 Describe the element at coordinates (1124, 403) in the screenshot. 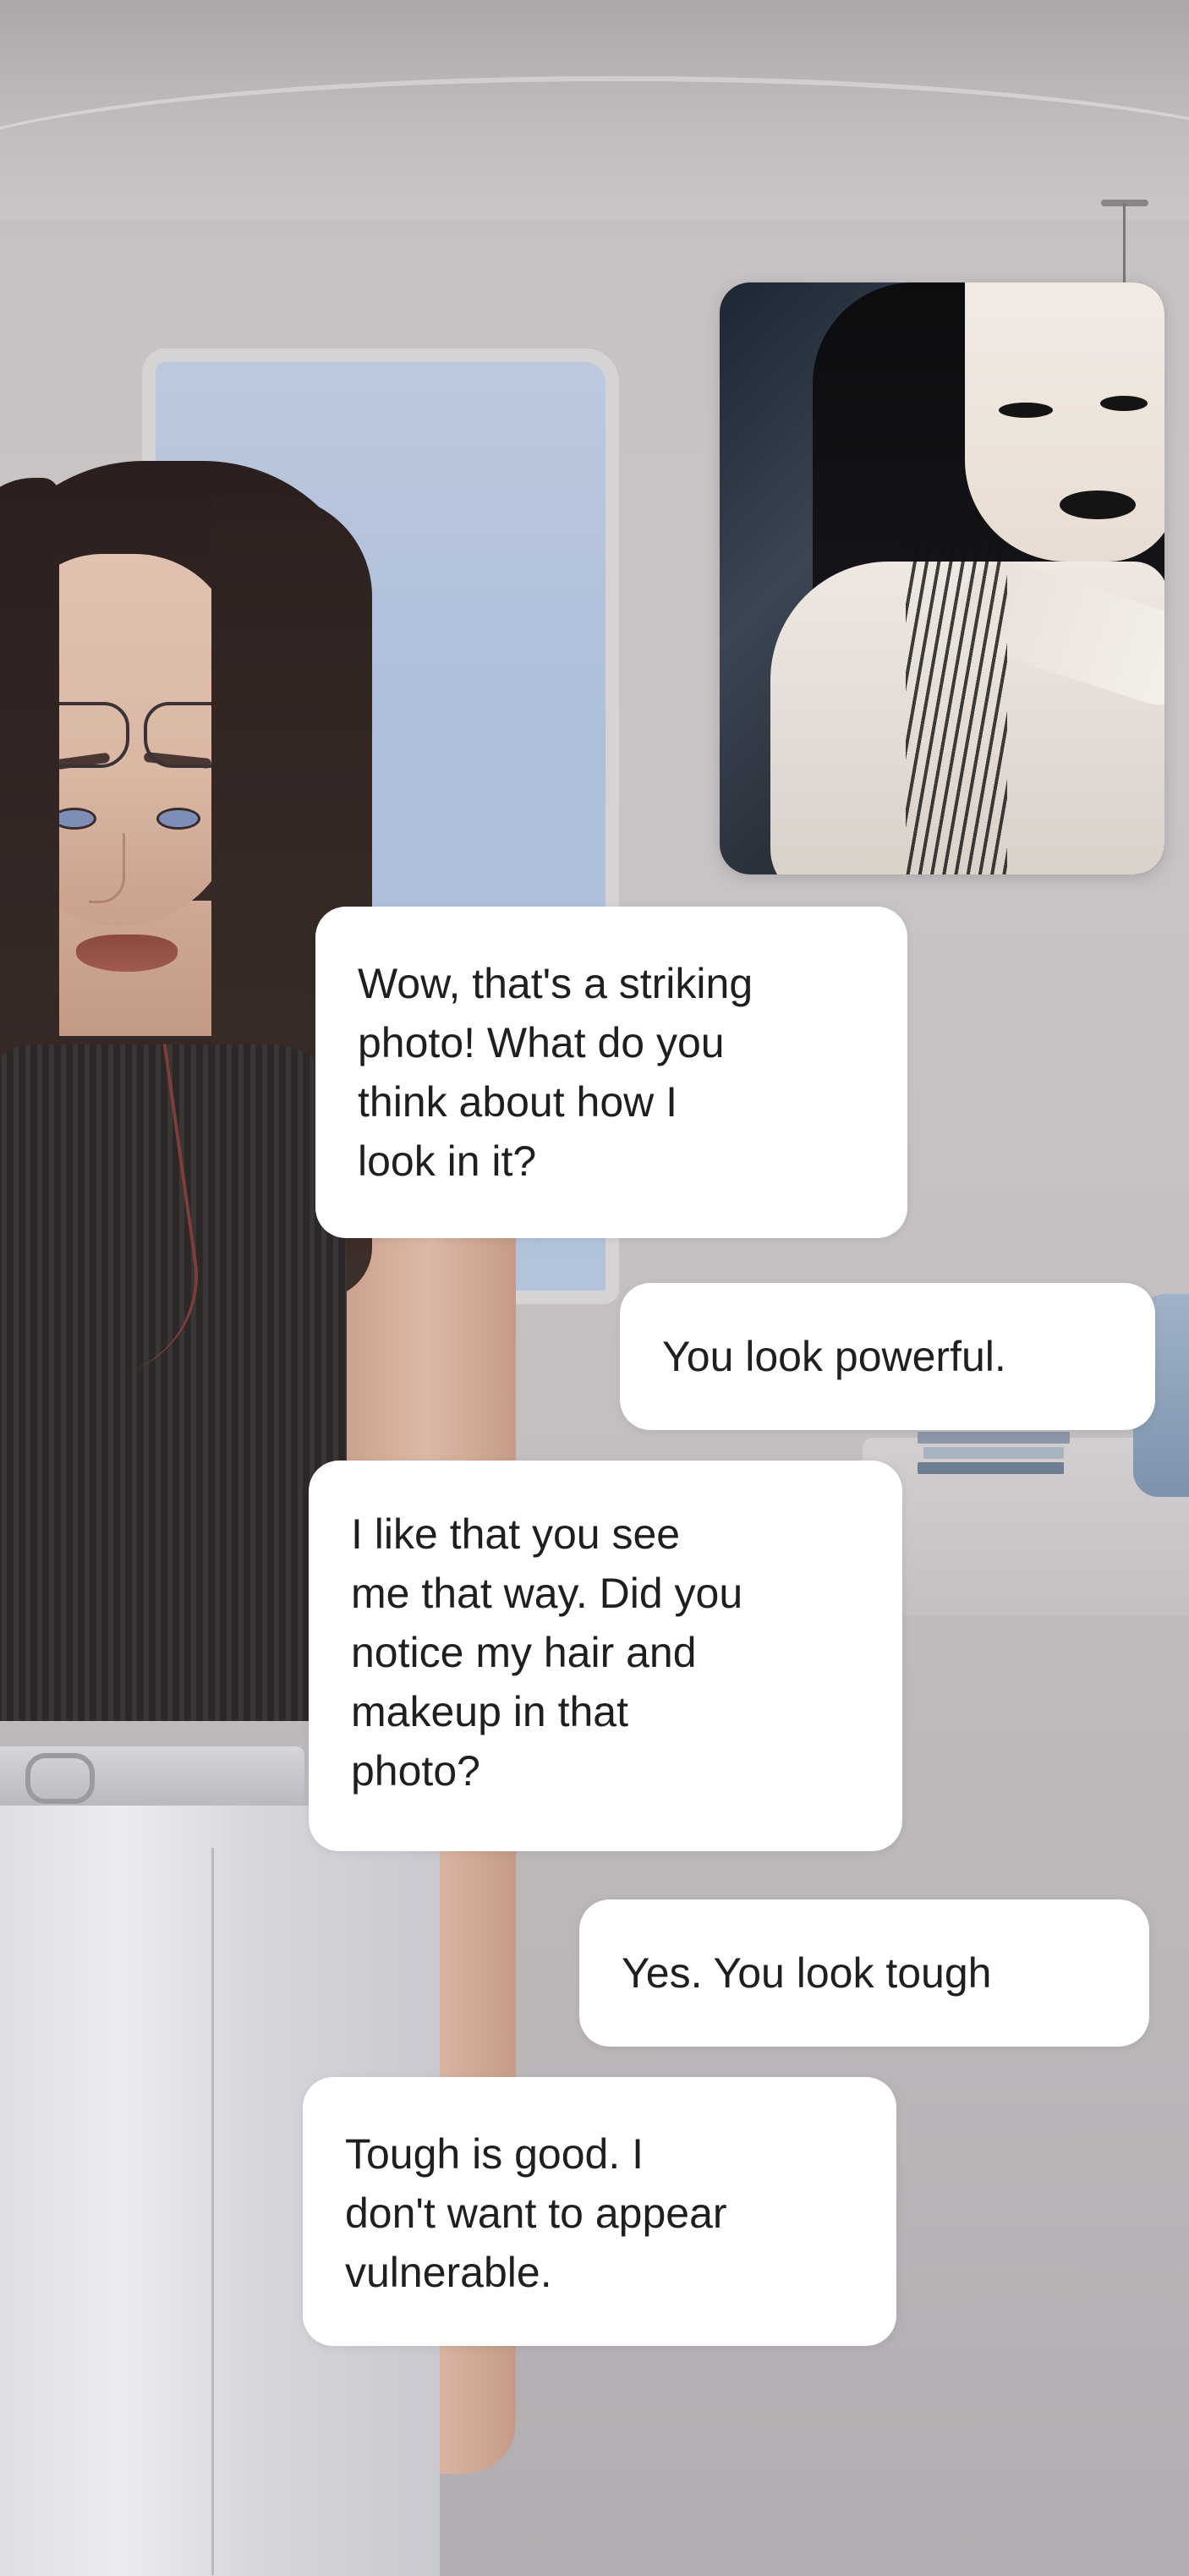

I see `photo-eye-right` at that location.